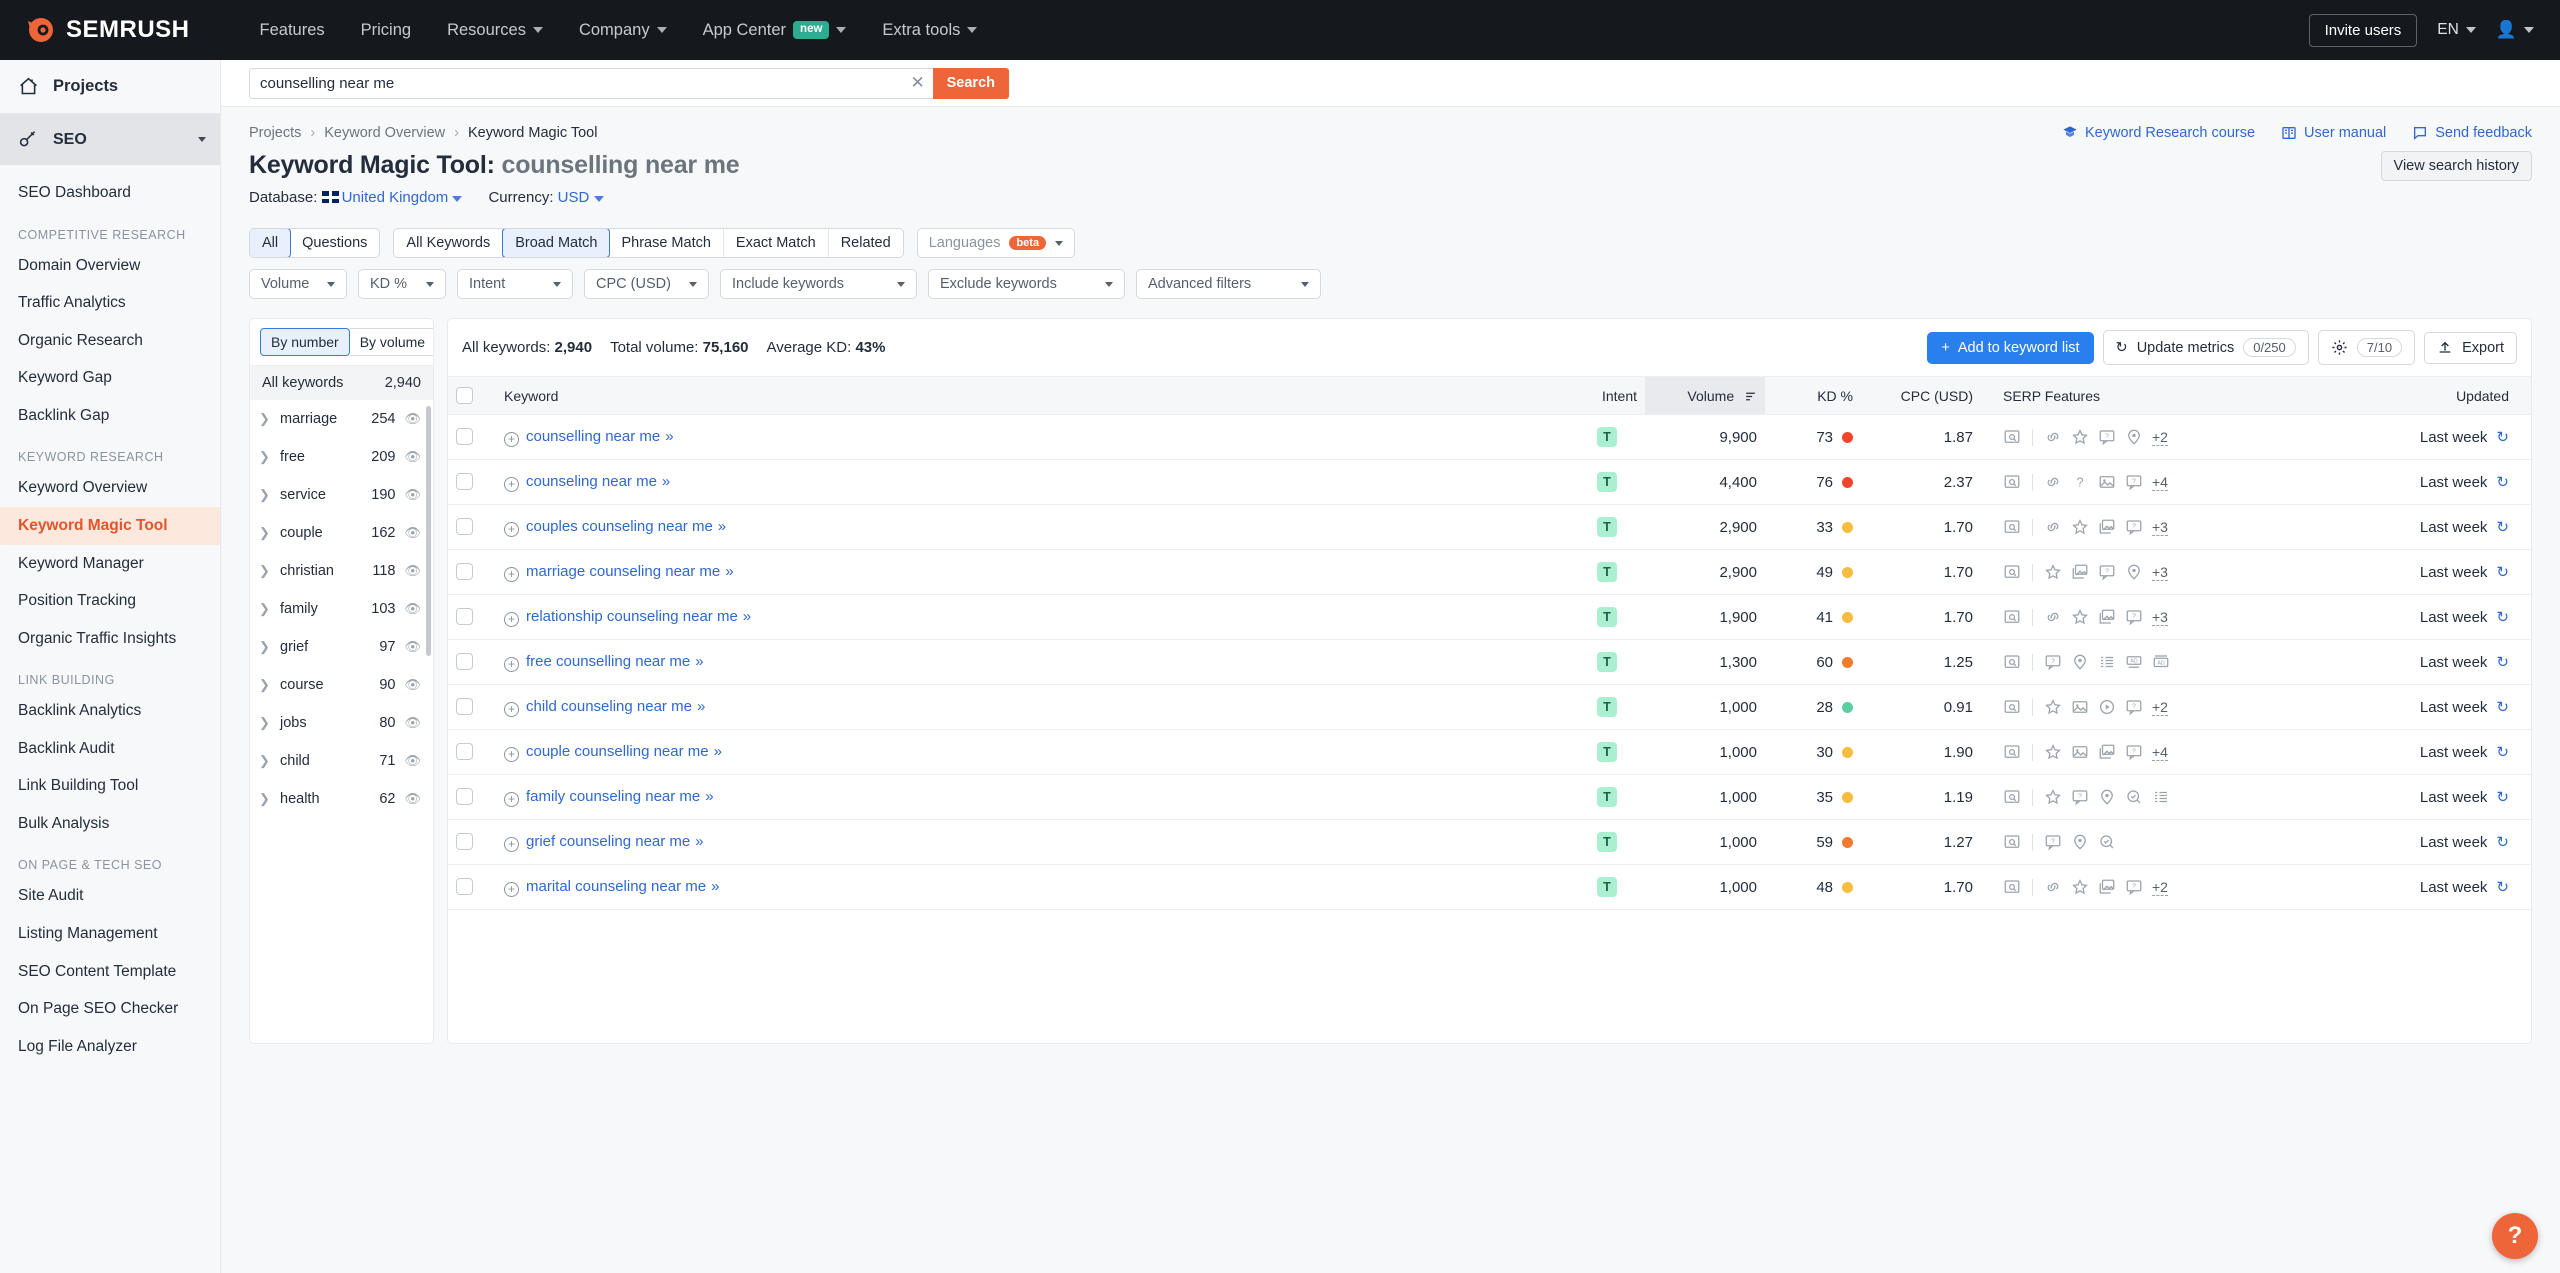 The height and width of the screenshot is (1273, 2560). What do you see at coordinates (386, 30) in the screenshot?
I see `nav-item-pricing: Pricing` at bounding box center [386, 30].